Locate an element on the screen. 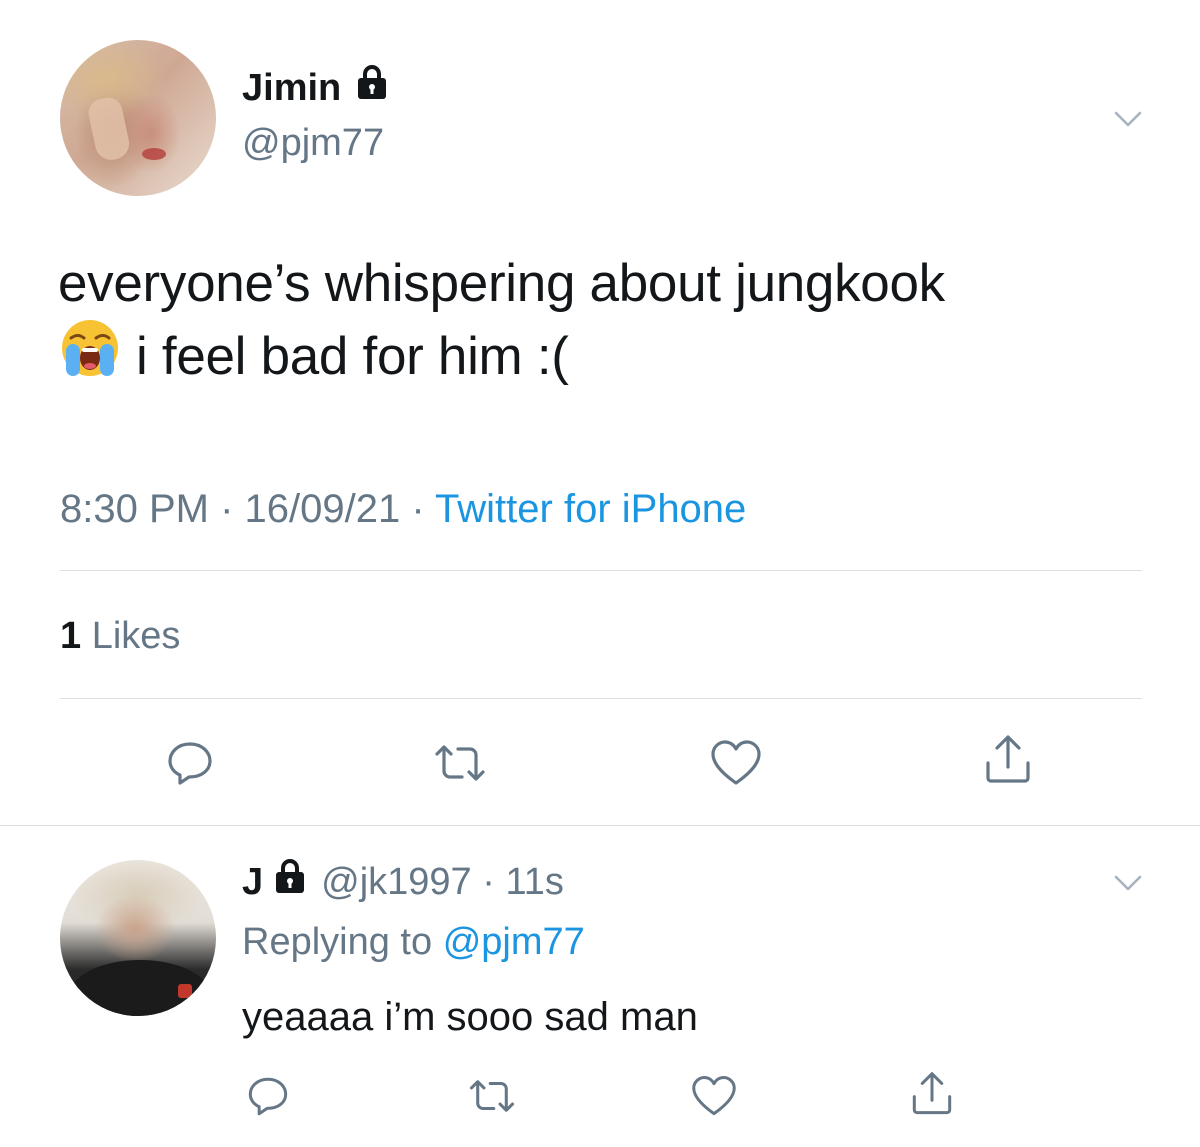 This screenshot has width=1200, height=1147. loudly-crying-face-emoji is located at coordinates (90, 348).